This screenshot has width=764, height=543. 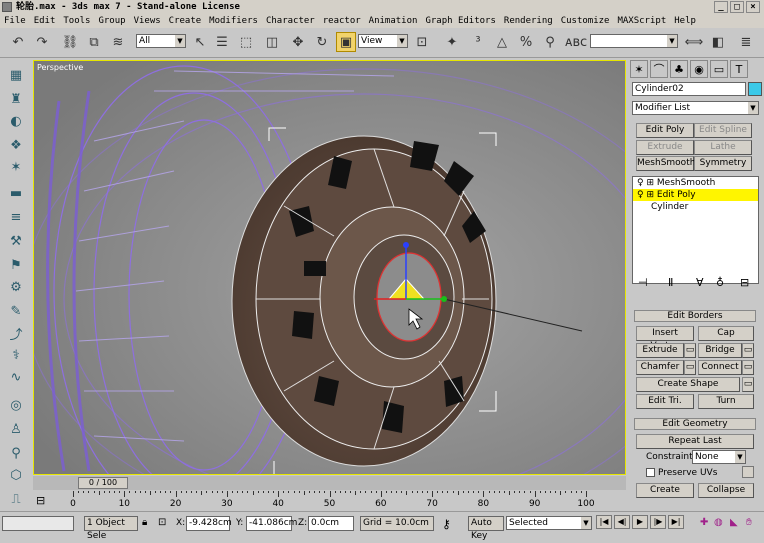 I want to click on tool-icon-19: ⎍, so click(x=16, y=499).